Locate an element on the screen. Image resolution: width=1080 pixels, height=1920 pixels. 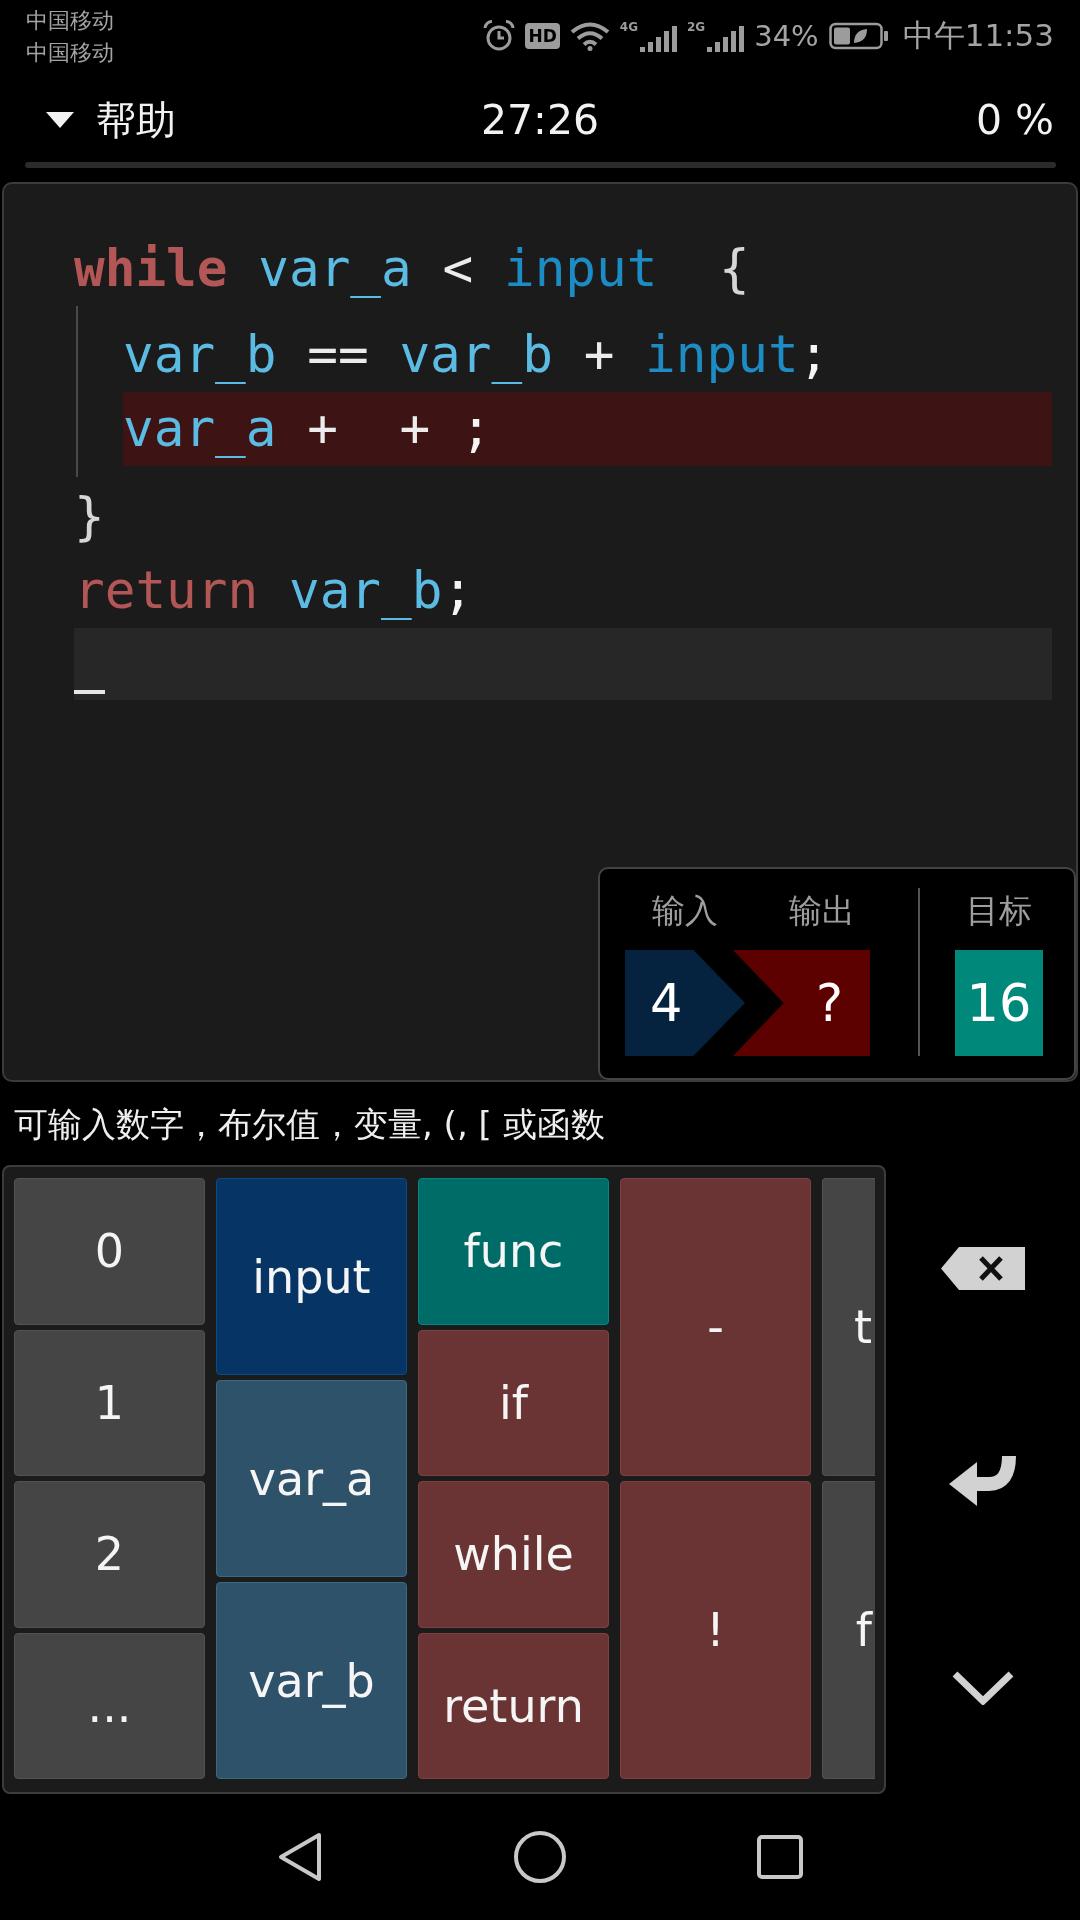
network-type-label: 4G is located at coordinates (628, 27).